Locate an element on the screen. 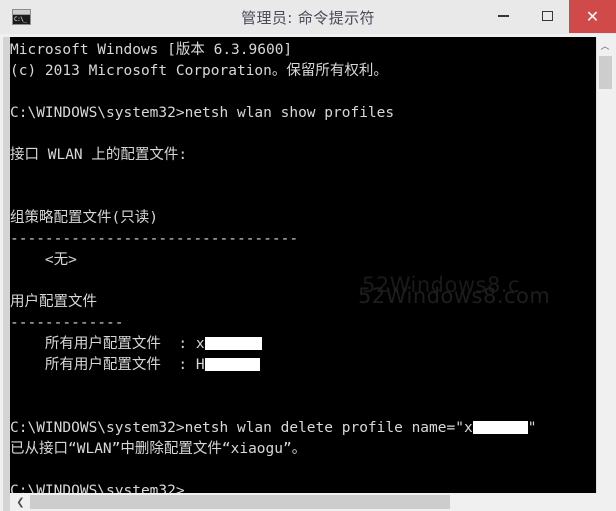 This screenshot has height=511, width=616. vertical-scrollbar: ︿ is located at coordinates (604, 265).